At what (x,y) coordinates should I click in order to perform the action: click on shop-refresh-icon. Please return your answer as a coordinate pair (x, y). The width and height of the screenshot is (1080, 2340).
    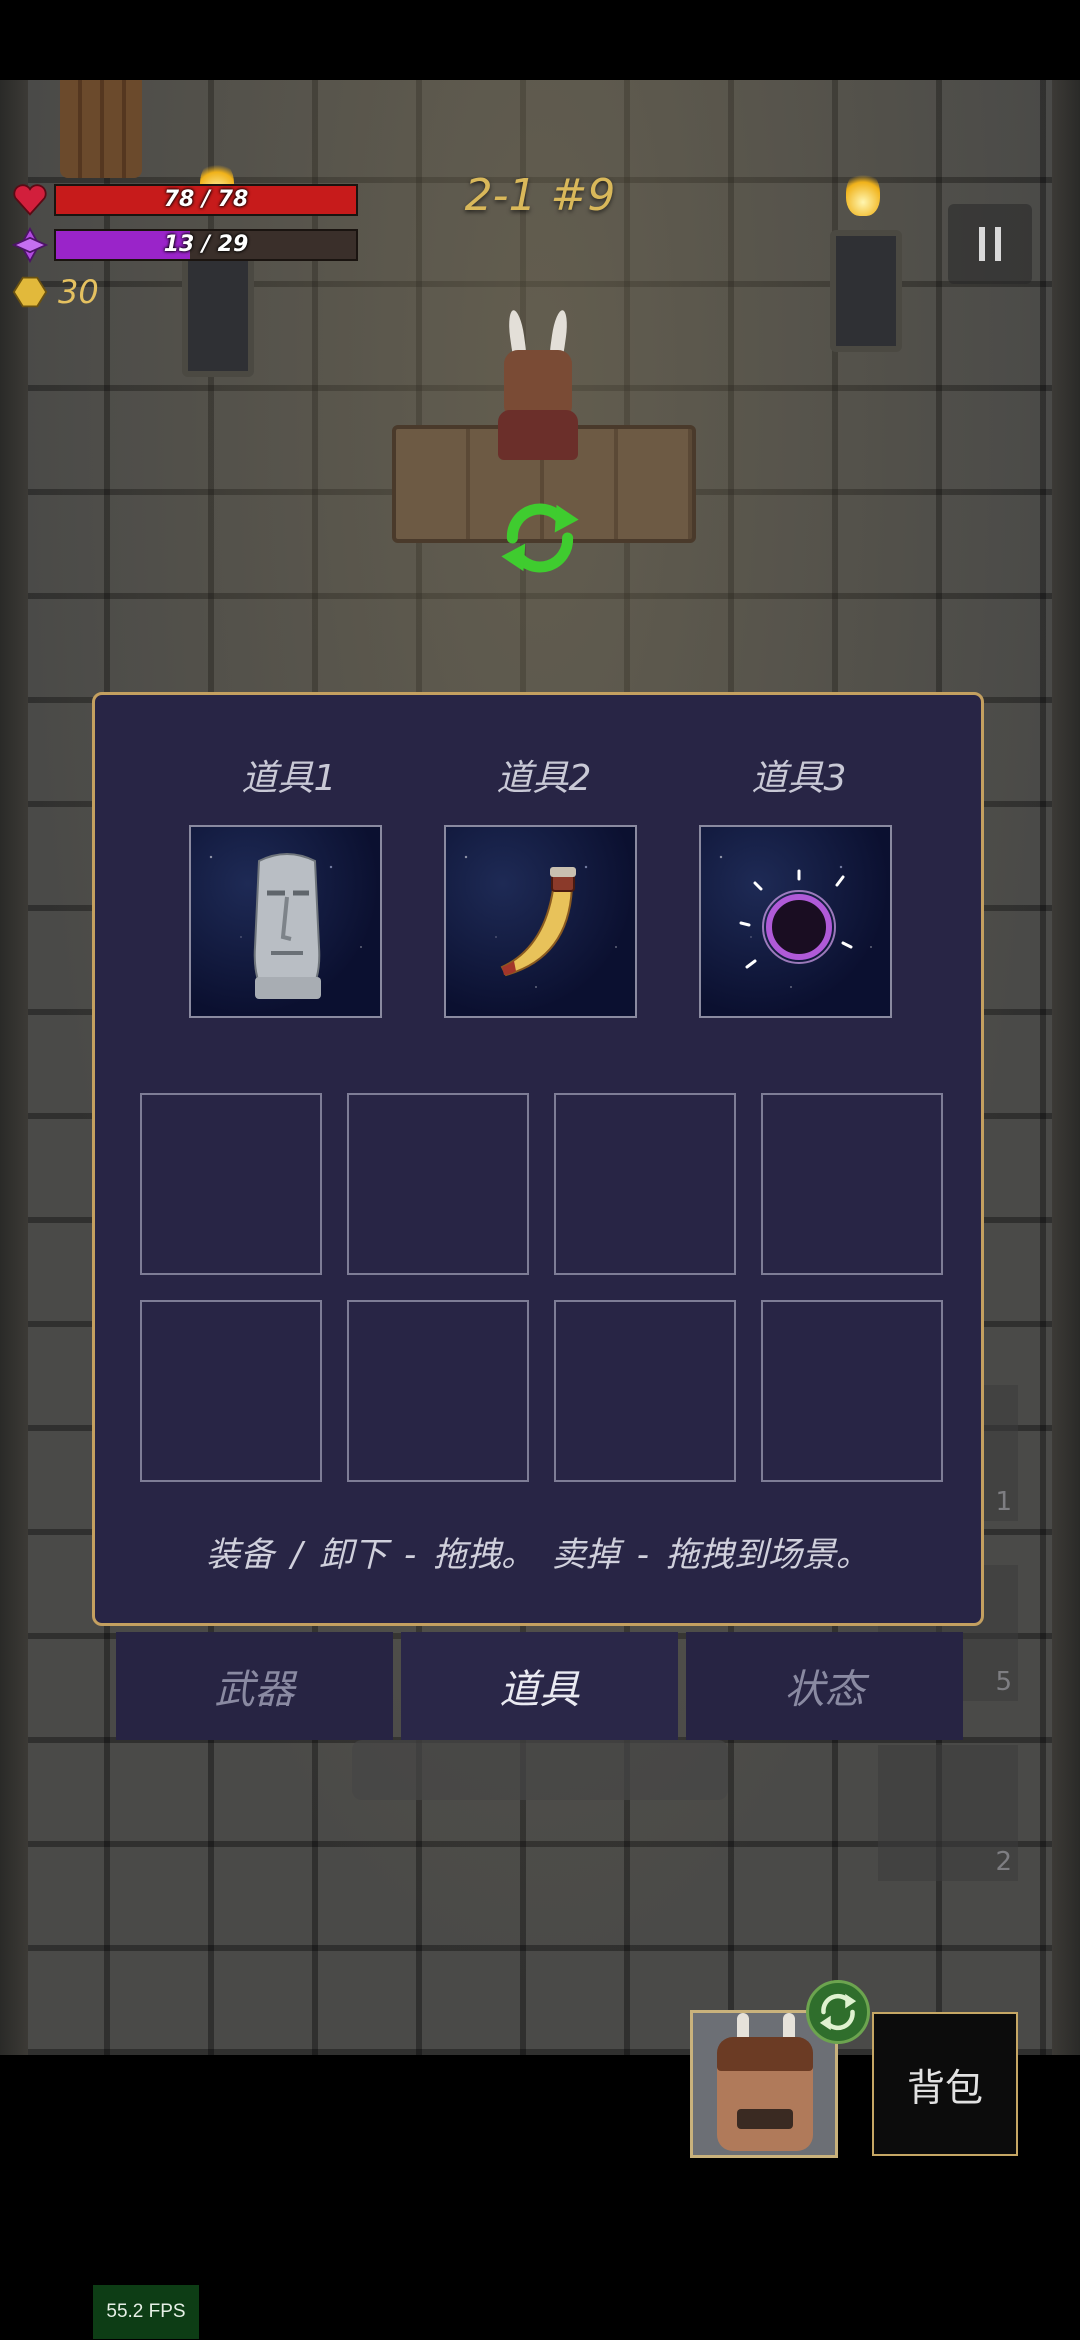
    Looking at the image, I should click on (540, 538).